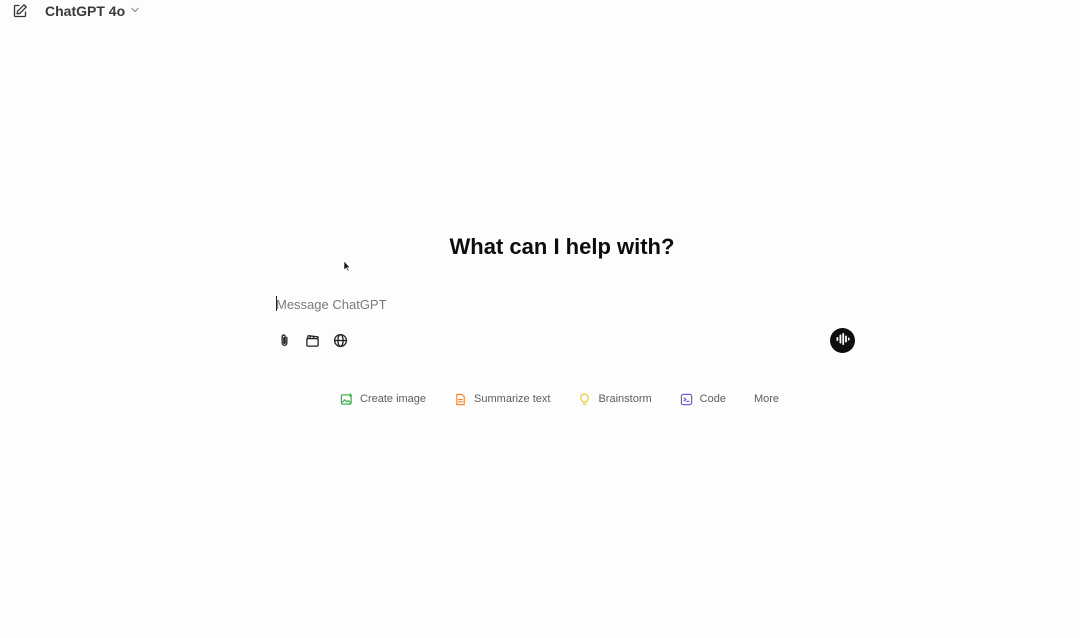  I want to click on code-icon, so click(686, 399).